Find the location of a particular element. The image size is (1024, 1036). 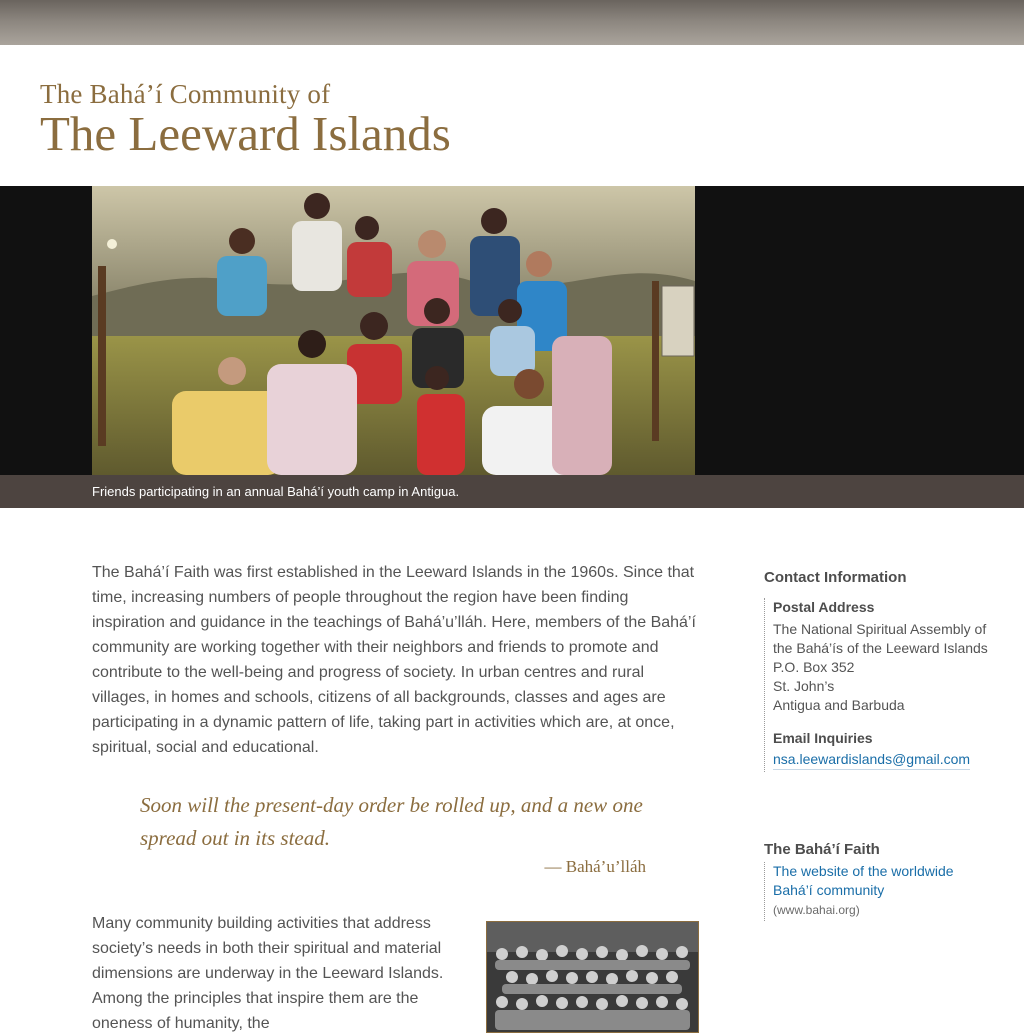

postal-line: St. John’s is located at coordinates (804, 686).